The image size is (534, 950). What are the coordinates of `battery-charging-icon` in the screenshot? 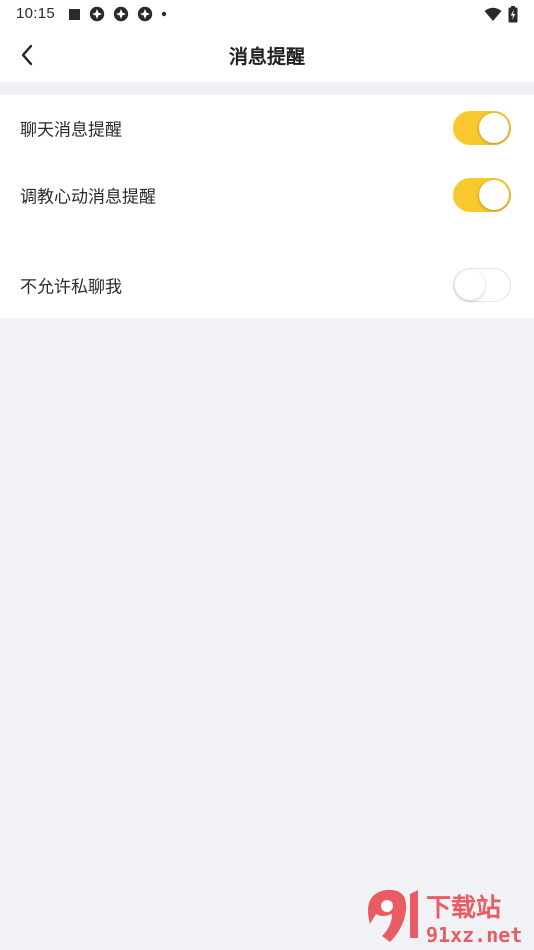 It's located at (513, 13).